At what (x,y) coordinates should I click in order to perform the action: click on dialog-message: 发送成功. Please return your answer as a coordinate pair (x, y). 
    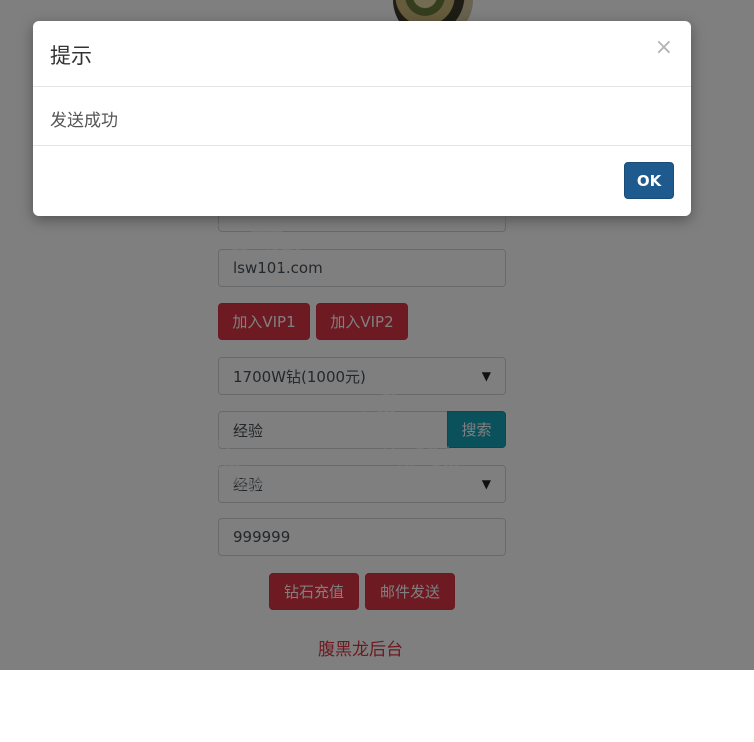
    Looking at the image, I should click on (84, 121).